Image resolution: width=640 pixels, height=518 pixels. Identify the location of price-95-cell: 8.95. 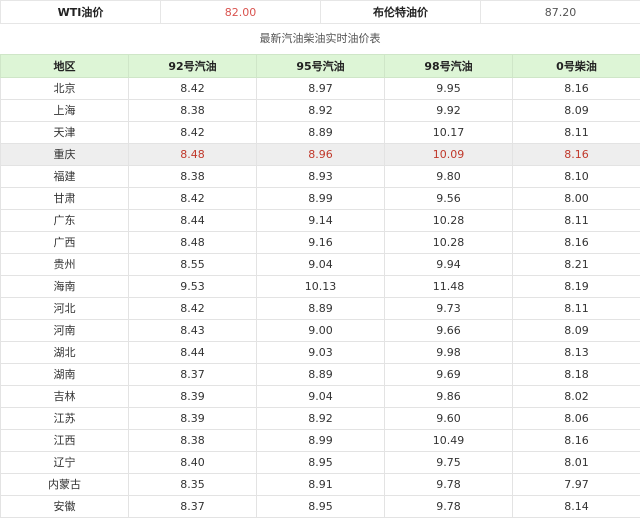
(321, 507).